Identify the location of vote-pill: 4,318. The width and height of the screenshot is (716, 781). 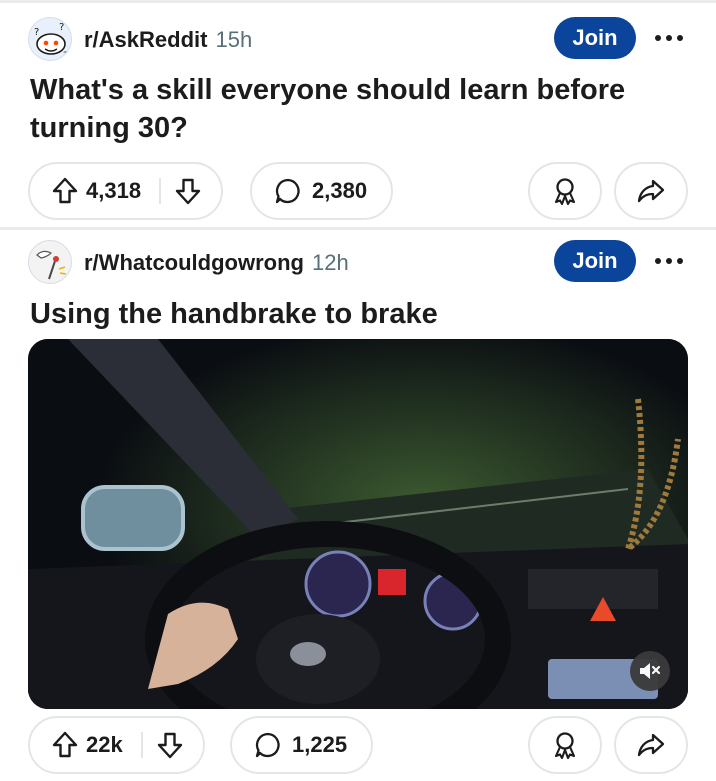
(126, 191).